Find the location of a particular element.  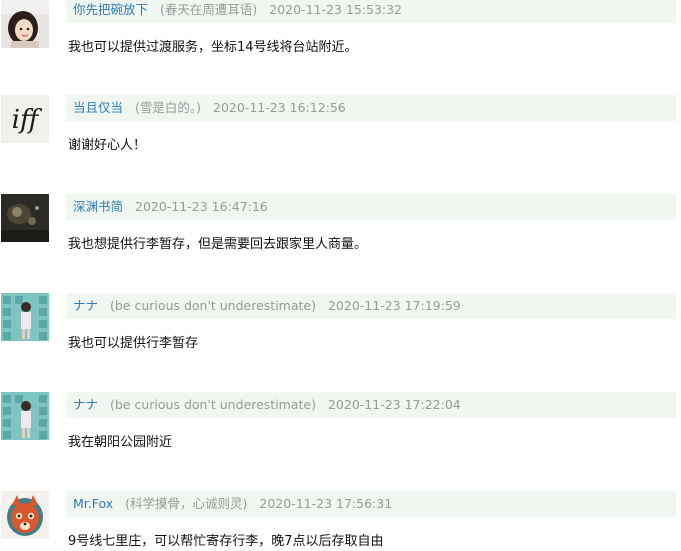

author-signature: (雪是白的。) is located at coordinates (168, 107).